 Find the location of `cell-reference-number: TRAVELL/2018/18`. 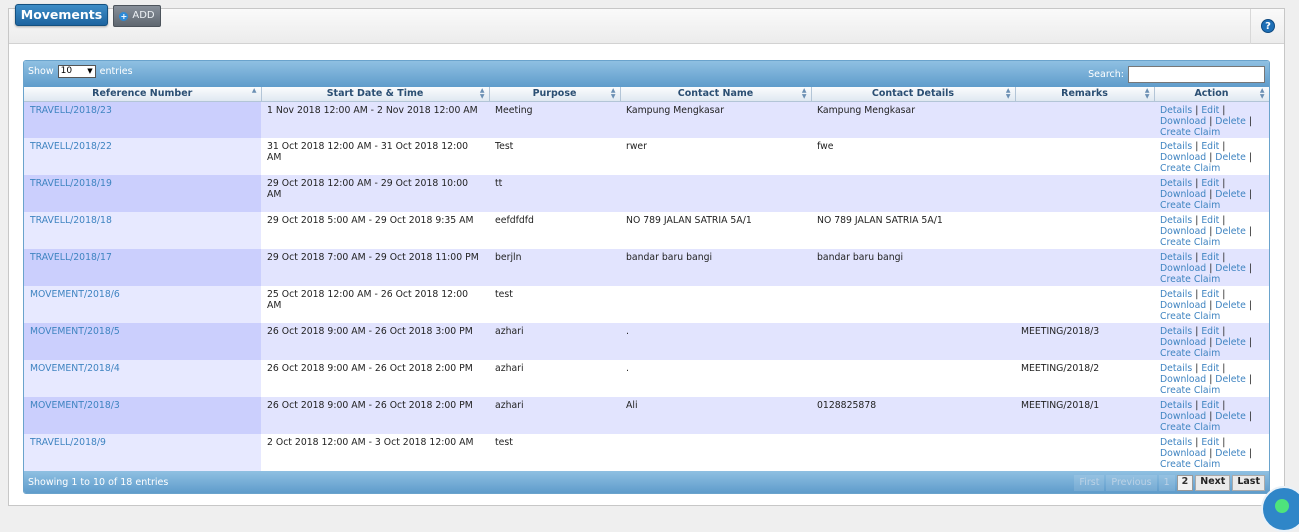

cell-reference-number: TRAVELL/2018/18 is located at coordinates (142, 230).